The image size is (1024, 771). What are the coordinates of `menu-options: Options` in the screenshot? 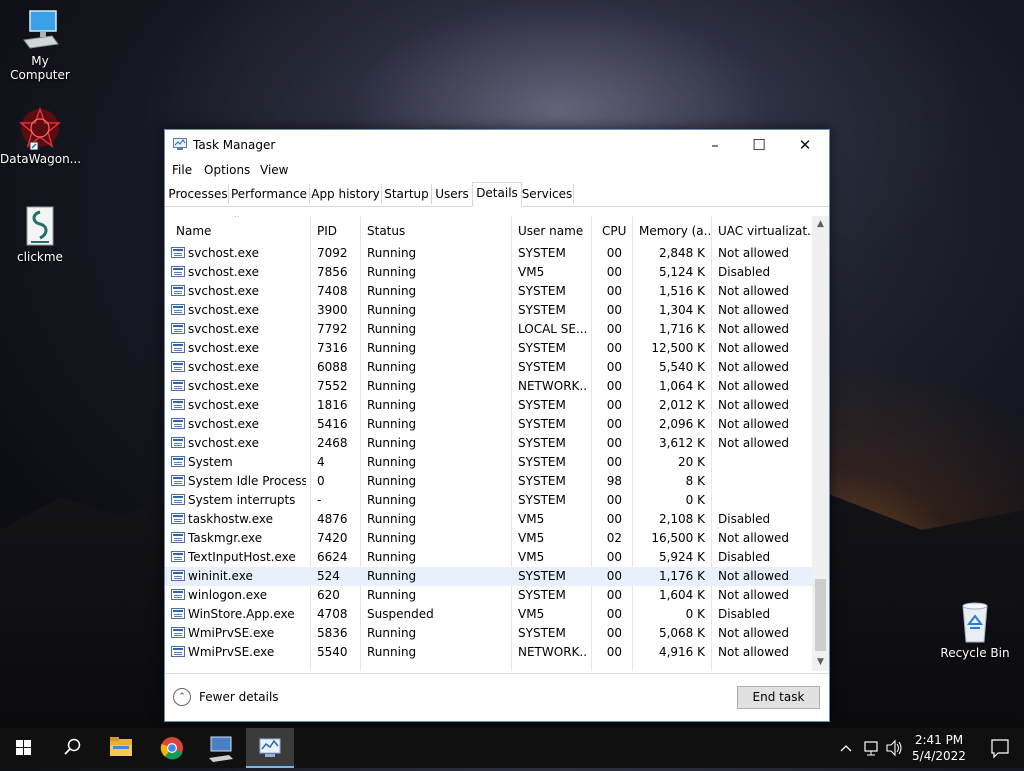 It's located at (227, 170).